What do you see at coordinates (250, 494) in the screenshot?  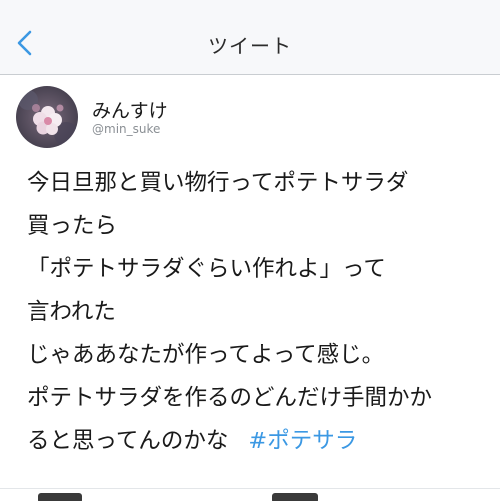 I see `tweet-stats-row` at bounding box center [250, 494].